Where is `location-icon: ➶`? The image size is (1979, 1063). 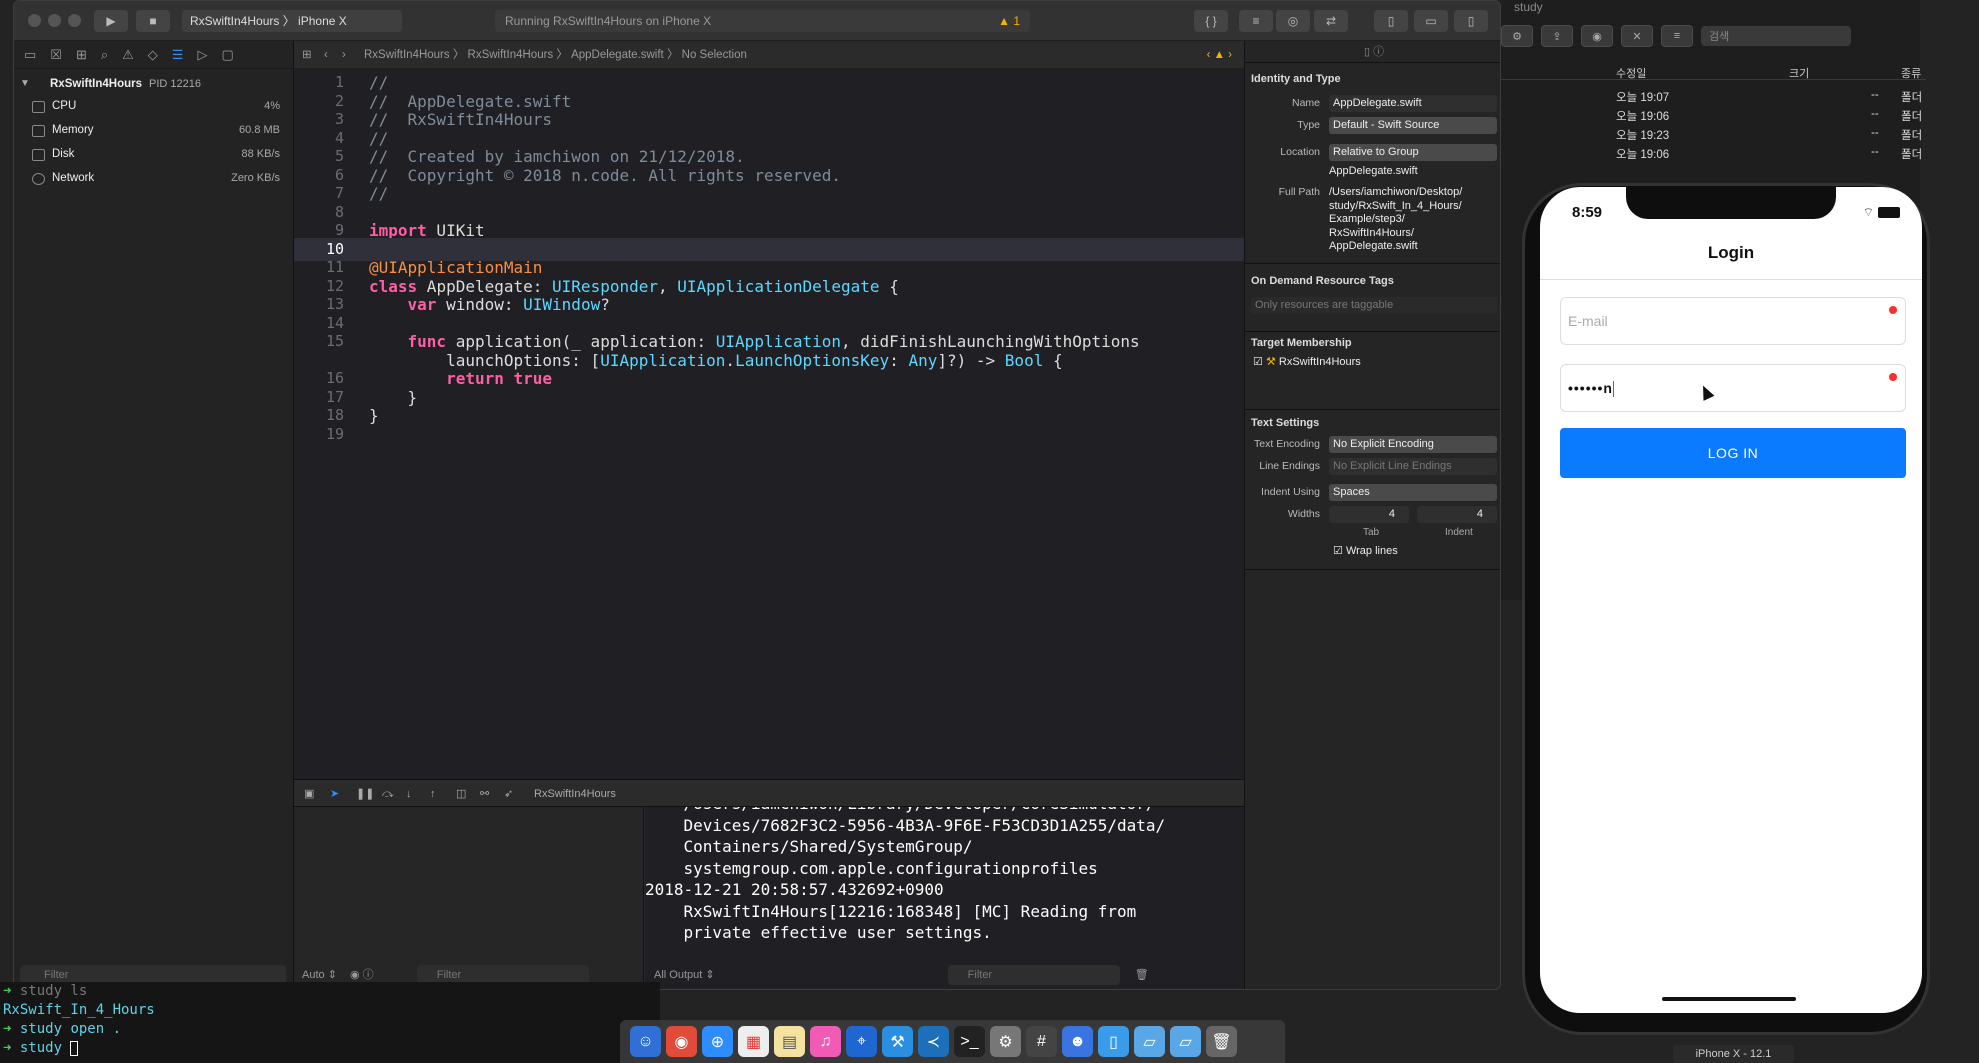 location-icon: ➶ is located at coordinates (508, 794).